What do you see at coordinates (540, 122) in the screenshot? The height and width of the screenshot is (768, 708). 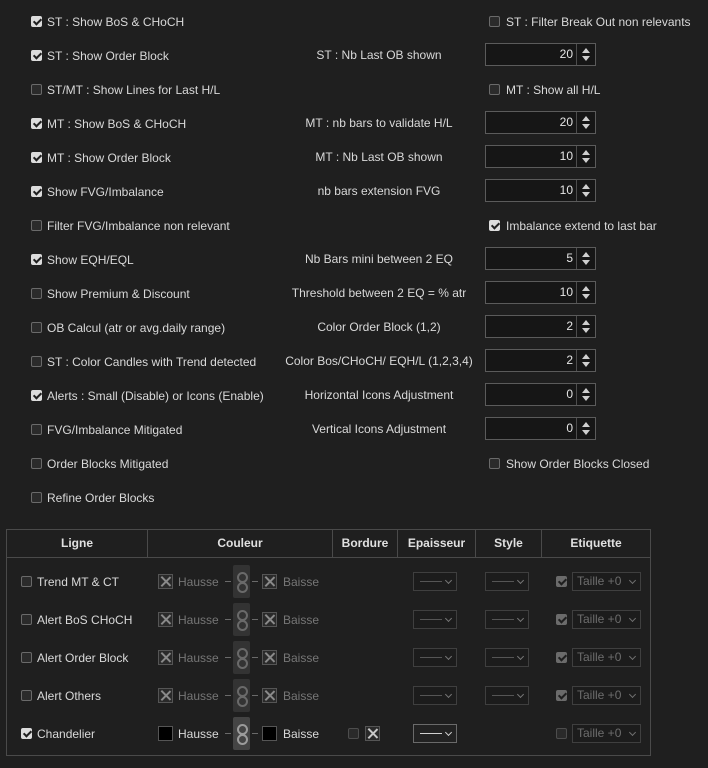 I see `spinner-mt-bars-validate: 20` at bounding box center [540, 122].